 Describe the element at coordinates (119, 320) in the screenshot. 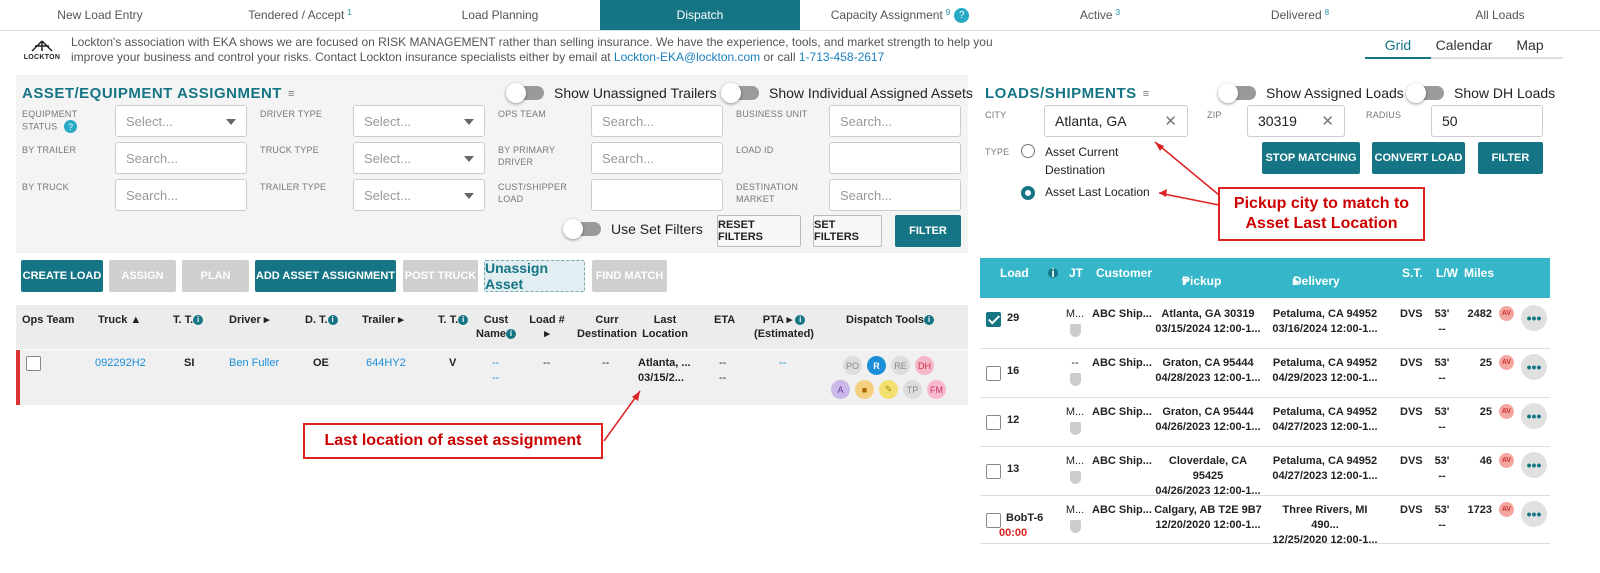

I see `col-truck: Truck ▲` at that location.